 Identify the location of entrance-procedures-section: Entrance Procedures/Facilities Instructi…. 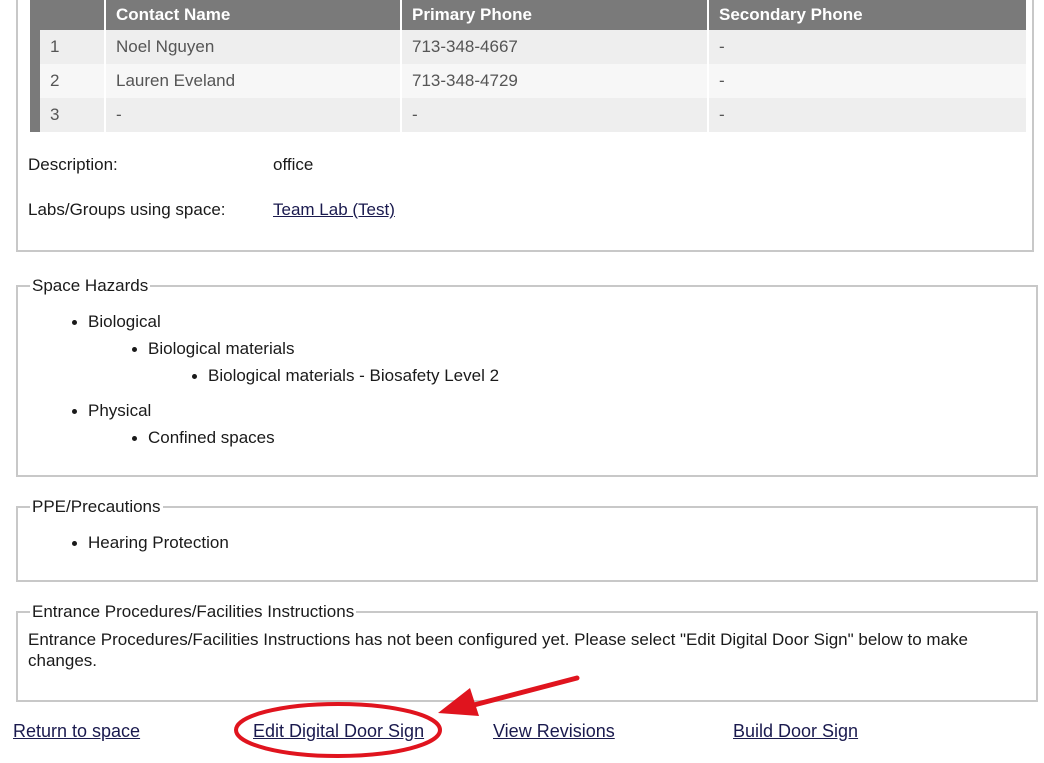
(527, 651).